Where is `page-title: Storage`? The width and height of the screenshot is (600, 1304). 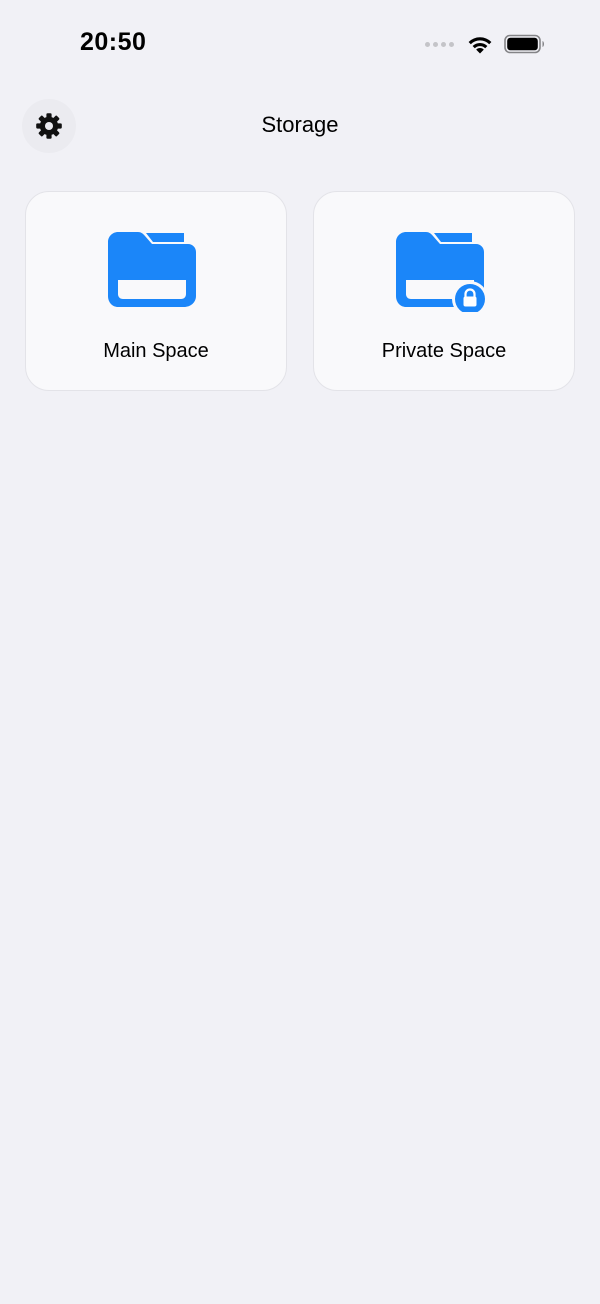
page-title: Storage is located at coordinates (300, 124).